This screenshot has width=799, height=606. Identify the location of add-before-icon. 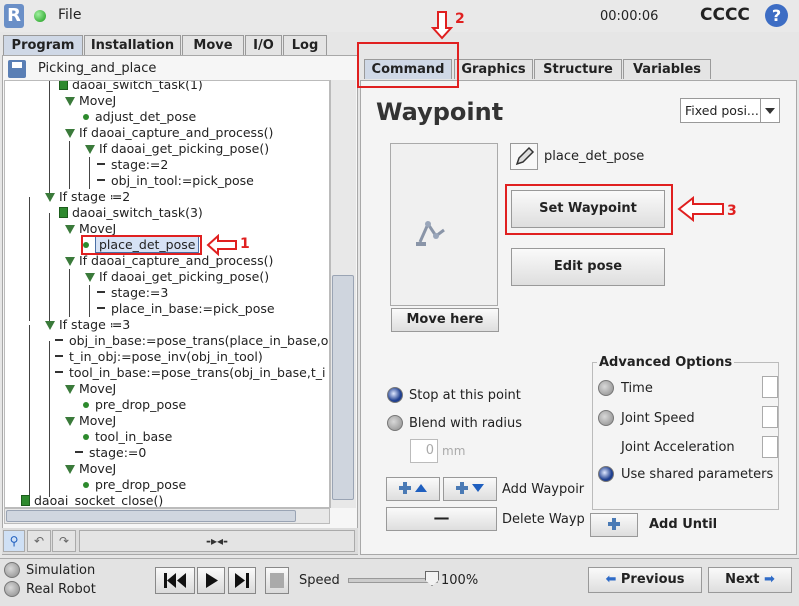
(413, 488).